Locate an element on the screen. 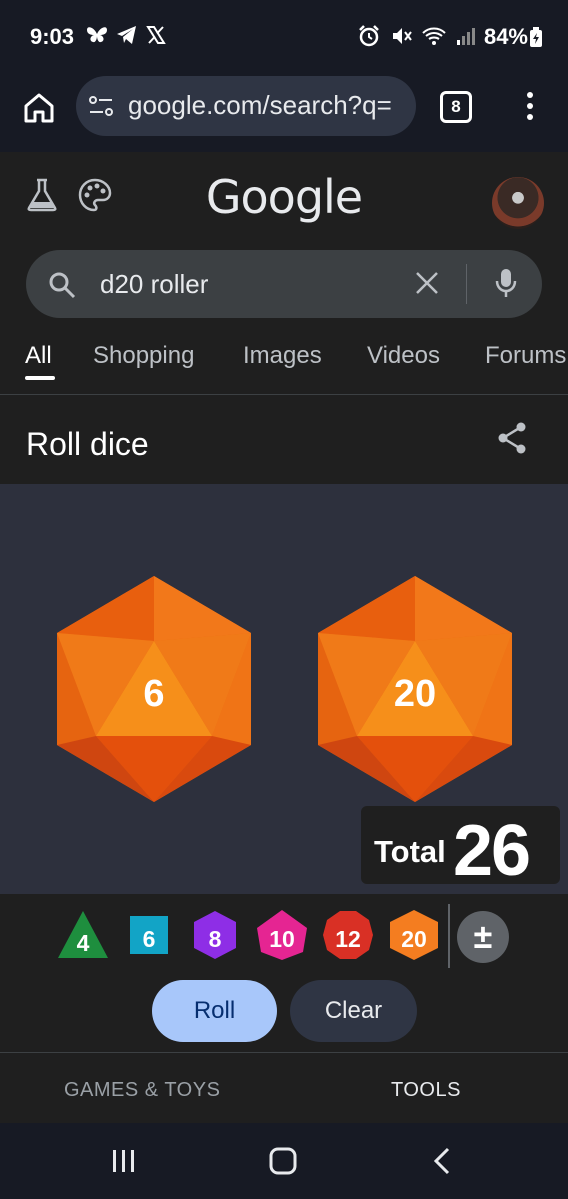 The image size is (568, 1199). search-input is located at coordinates (250, 284).